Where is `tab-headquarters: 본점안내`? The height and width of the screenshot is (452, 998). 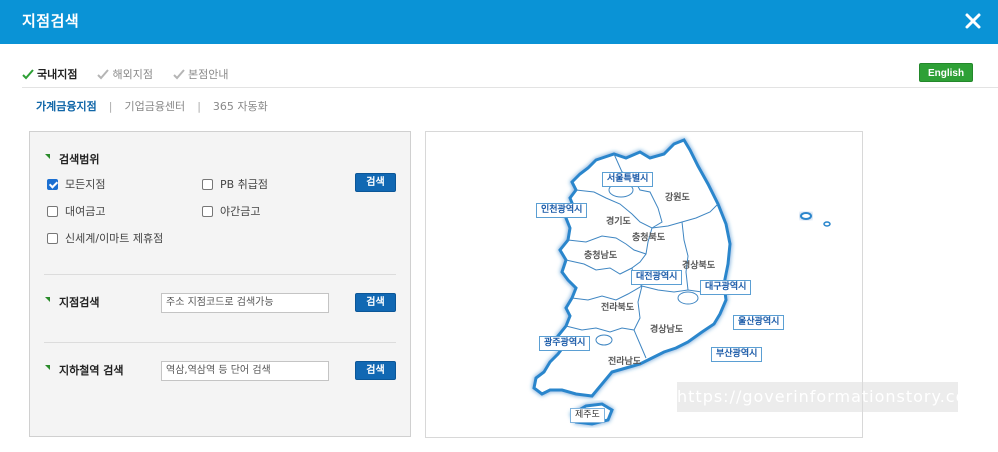 tab-headquarters: 본점안내 is located at coordinates (200, 74).